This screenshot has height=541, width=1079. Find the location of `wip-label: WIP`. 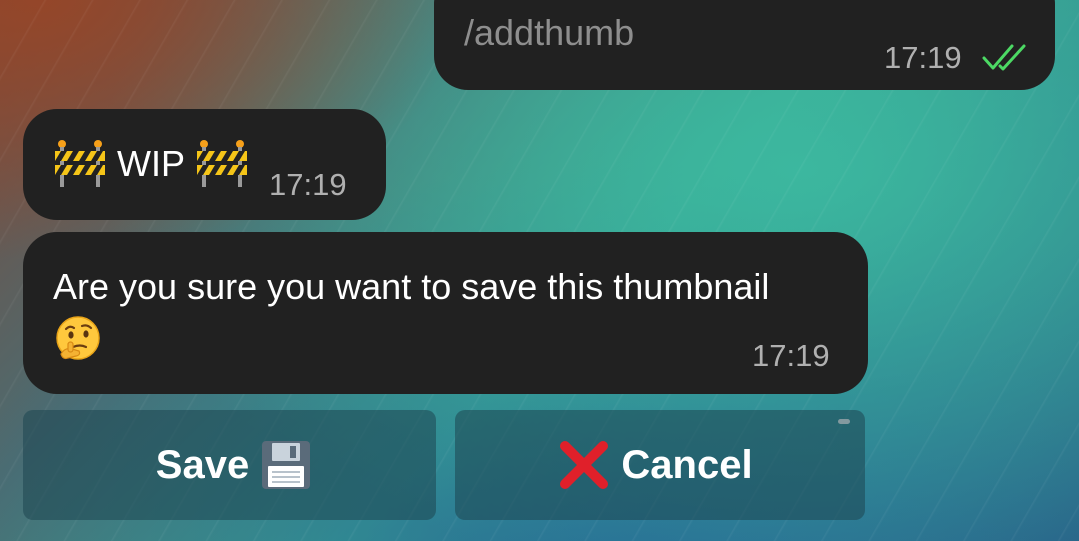

wip-label: WIP is located at coordinates (151, 163).